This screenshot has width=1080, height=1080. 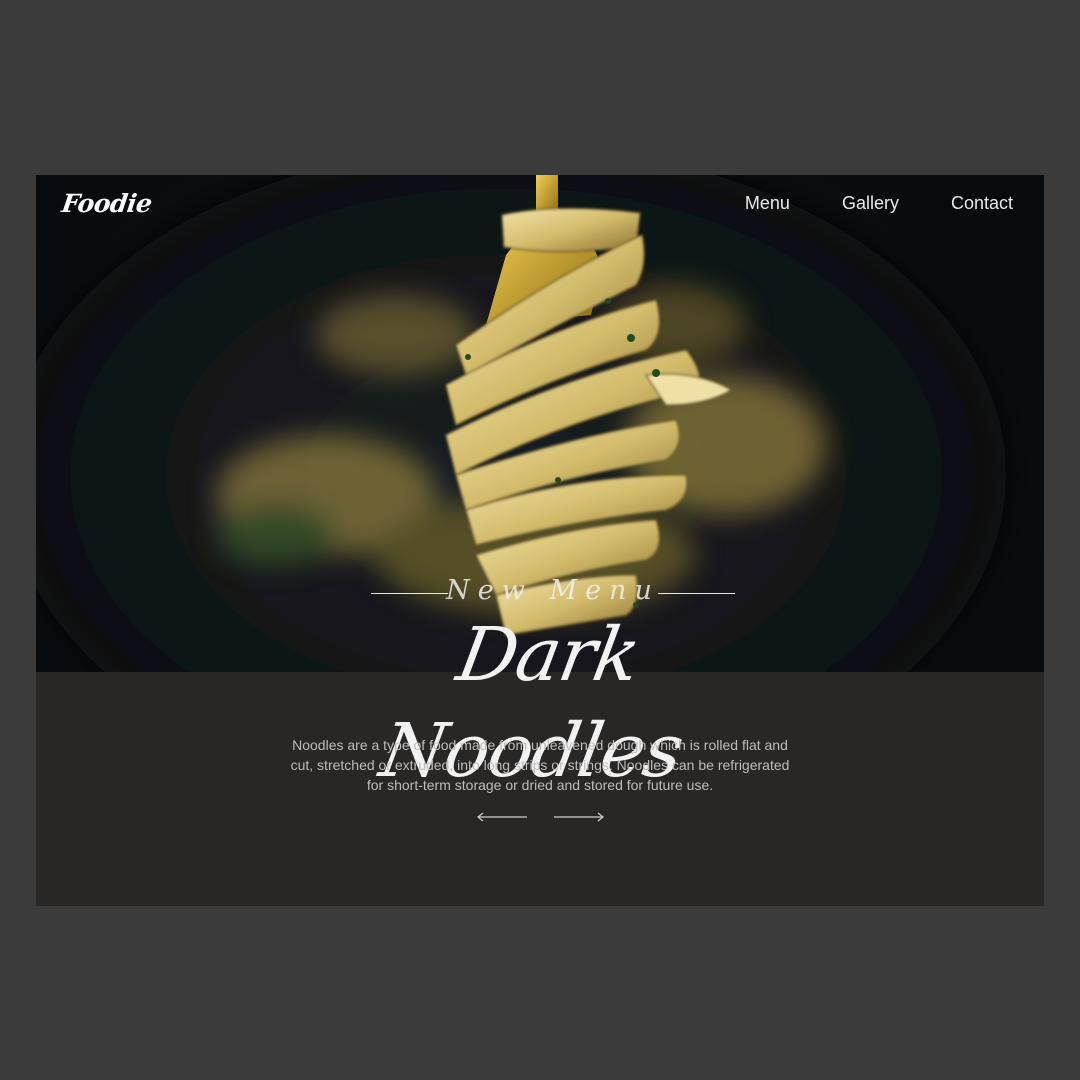 What do you see at coordinates (553, 590) in the screenshot?
I see `eyebrow-text: New Menu` at bounding box center [553, 590].